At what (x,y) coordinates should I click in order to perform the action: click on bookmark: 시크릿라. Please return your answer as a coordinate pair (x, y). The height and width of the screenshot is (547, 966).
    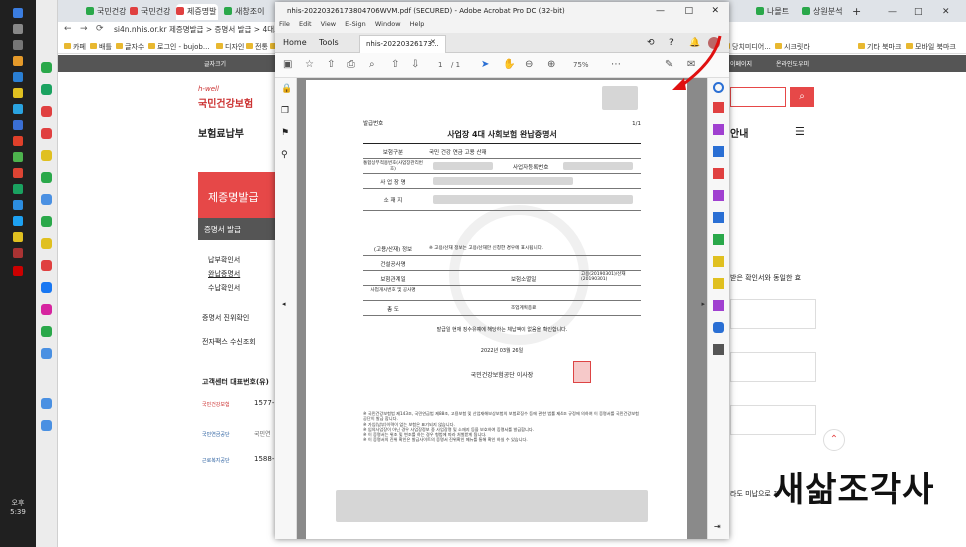
    Looking at the image, I should click on (792, 47).